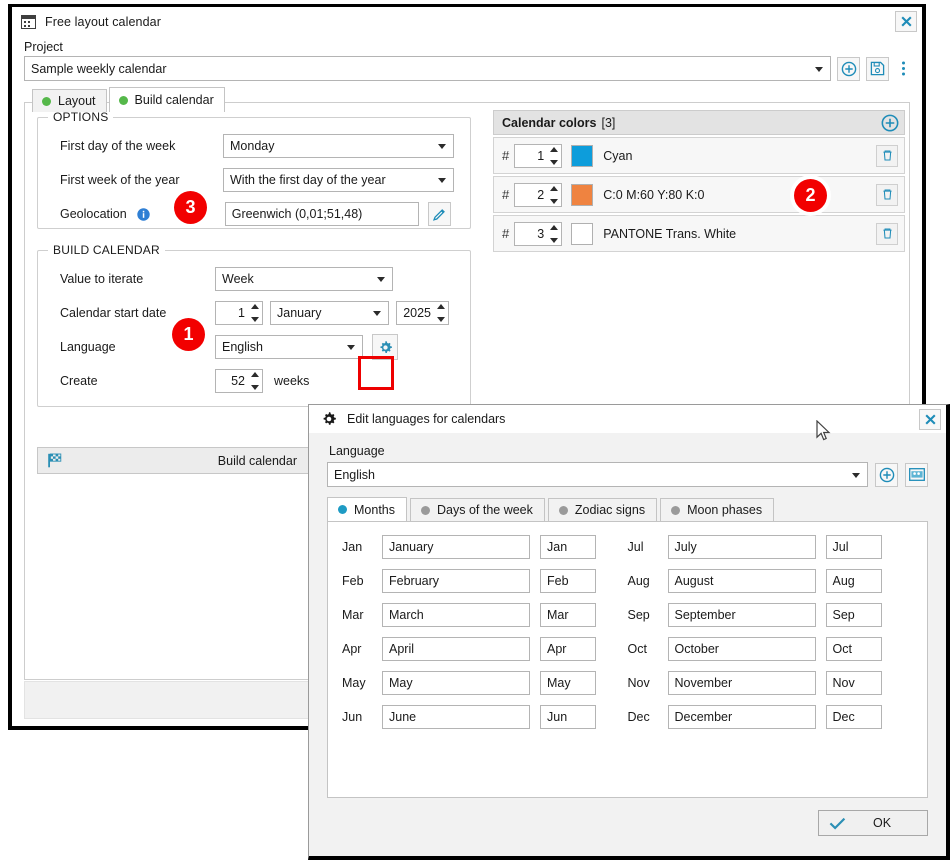 Image resolution: width=950 pixels, height=860 pixels. Describe the element at coordinates (338, 180) in the screenshot. I see `first-week-of-year-select: With the first day of the year` at that location.